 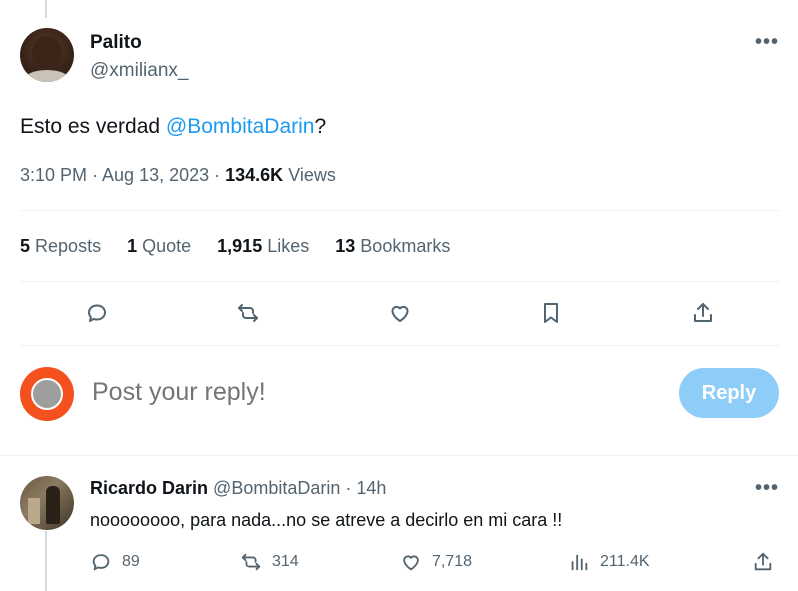 I want to click on composer-avatar, so click(x=47, y=394).